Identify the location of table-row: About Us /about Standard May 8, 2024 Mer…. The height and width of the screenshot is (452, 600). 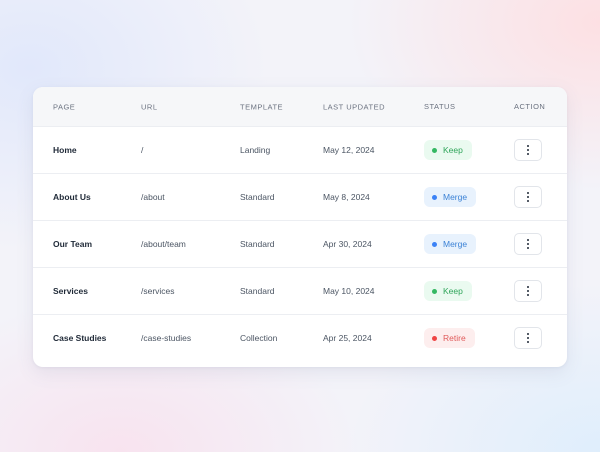
(300, 196).